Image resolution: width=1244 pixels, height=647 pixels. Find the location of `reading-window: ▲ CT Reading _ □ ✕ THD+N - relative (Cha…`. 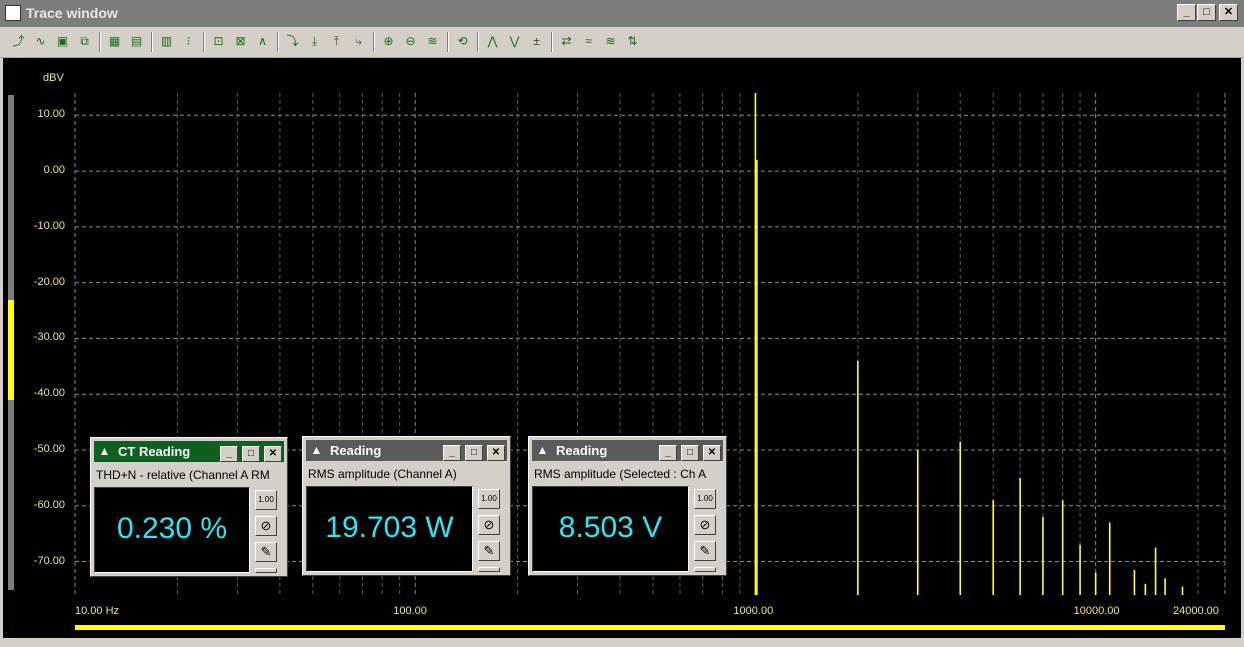

reading-window: ▲ CT Reading _ □ ✕ THD+N - relative (Cha… is located at coordinates (189, 507).